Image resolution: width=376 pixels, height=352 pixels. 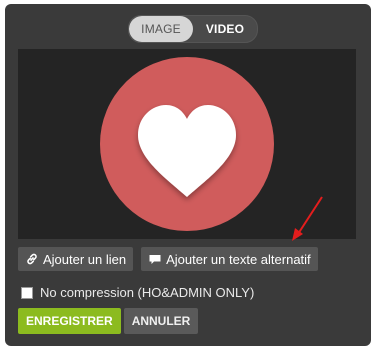 I want to click on no-compression-option: No compression (HO&ADMIN ONLY), so click(x=137, y=292).